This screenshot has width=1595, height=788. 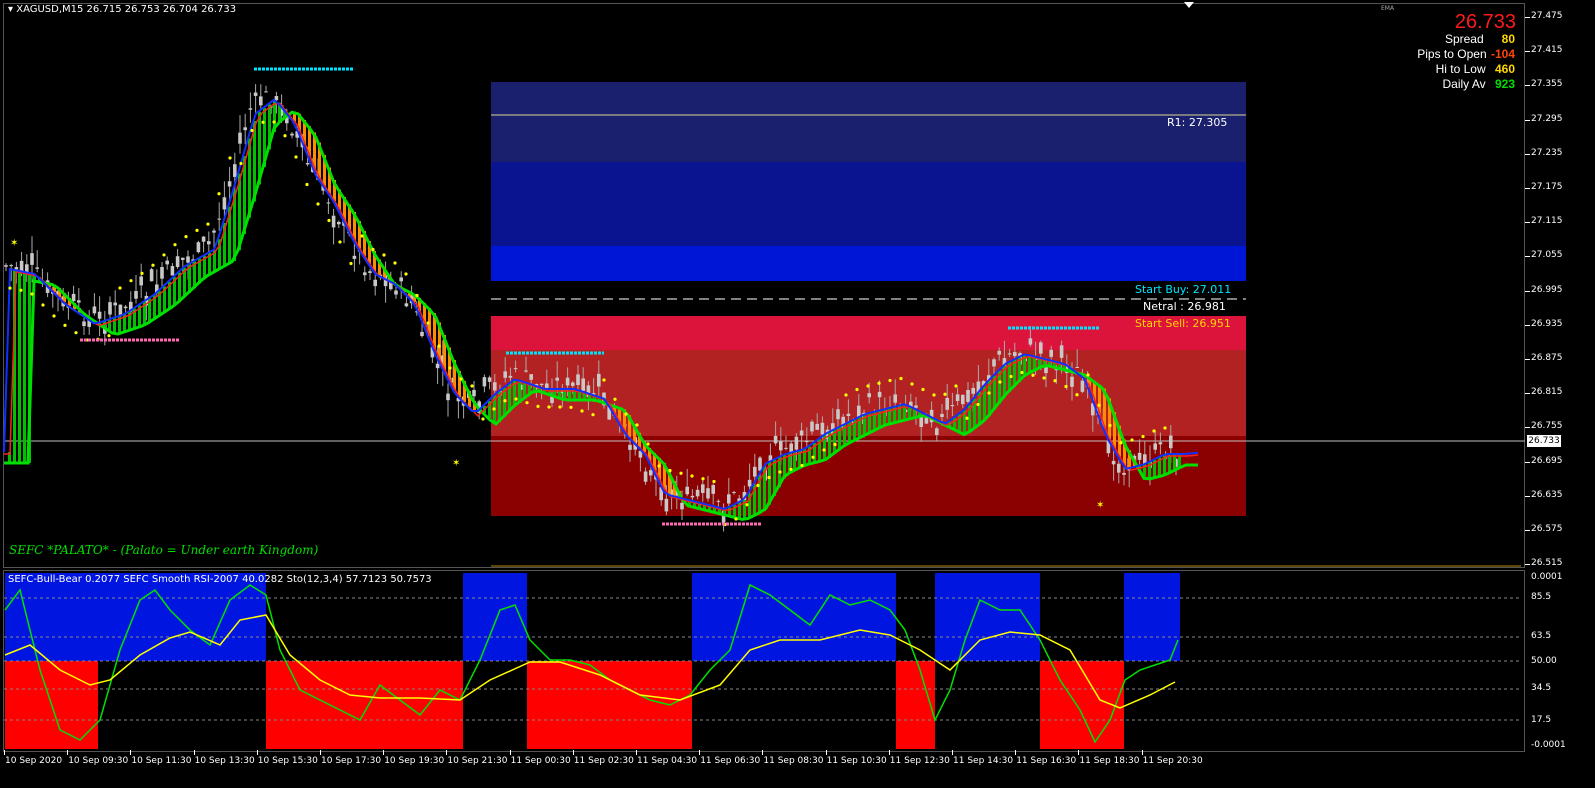 I want to click on r1-zone-top, so click(x=868, y=122).